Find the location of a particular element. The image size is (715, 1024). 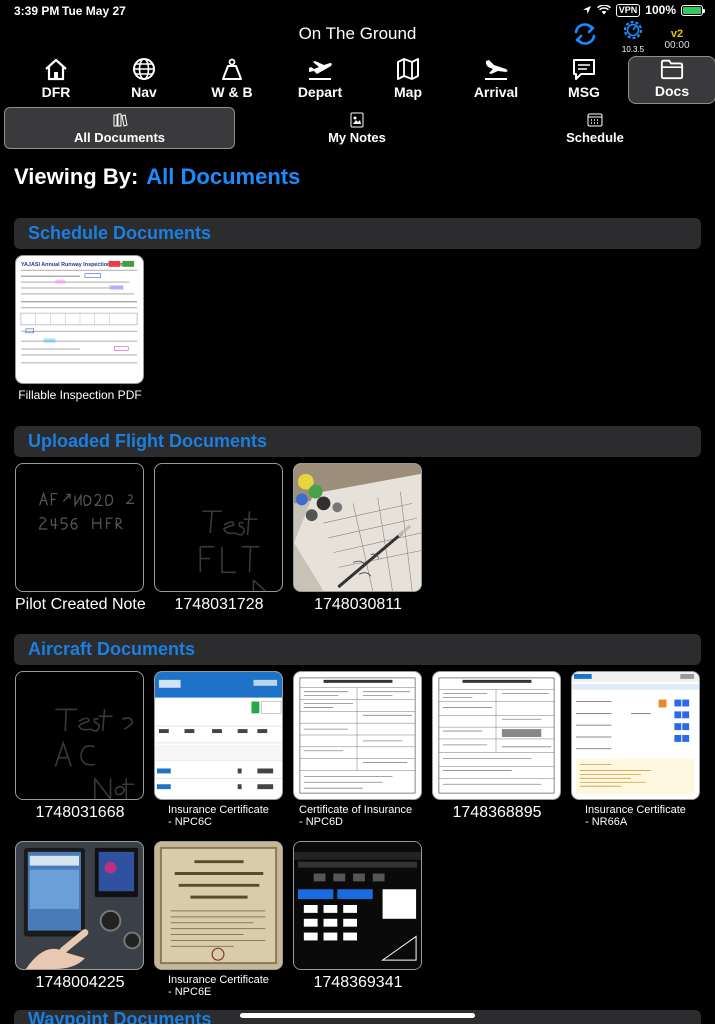

home-indicator is located at coordinates (357, 1015).